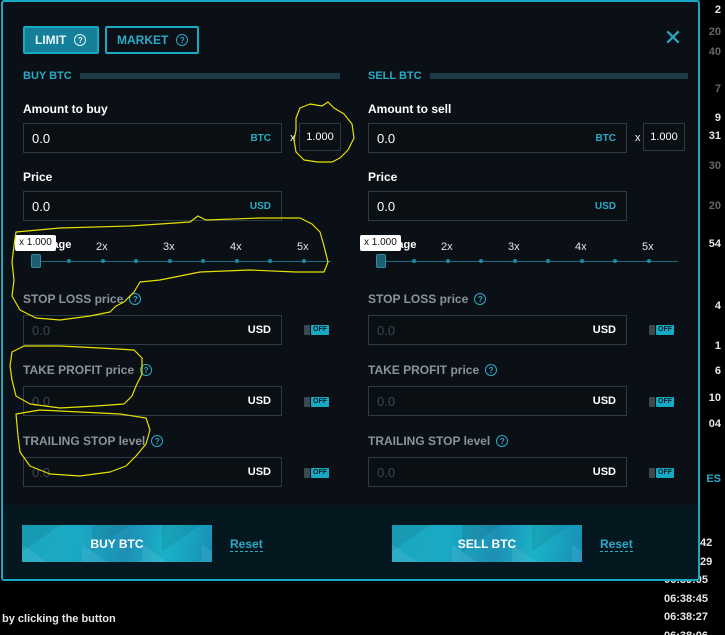 This screenshot has width=725, height=635. I want to click on sell-btc-button: SELL BTC, so click(487, 543).